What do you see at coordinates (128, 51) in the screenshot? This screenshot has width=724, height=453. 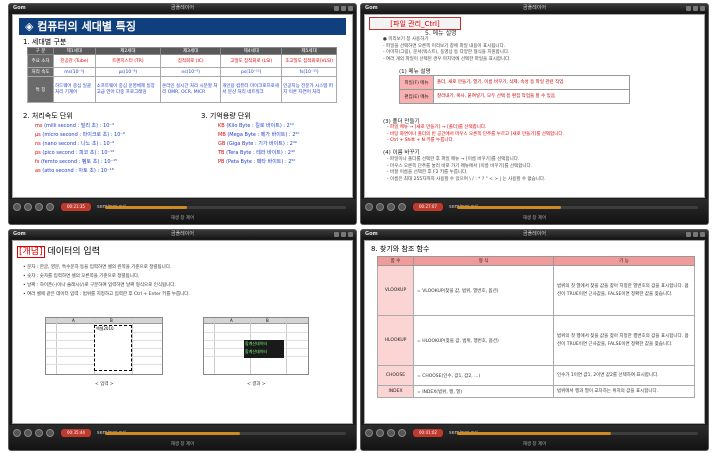 I see `table-header: 제2세대` at bounding box center [128, 51].